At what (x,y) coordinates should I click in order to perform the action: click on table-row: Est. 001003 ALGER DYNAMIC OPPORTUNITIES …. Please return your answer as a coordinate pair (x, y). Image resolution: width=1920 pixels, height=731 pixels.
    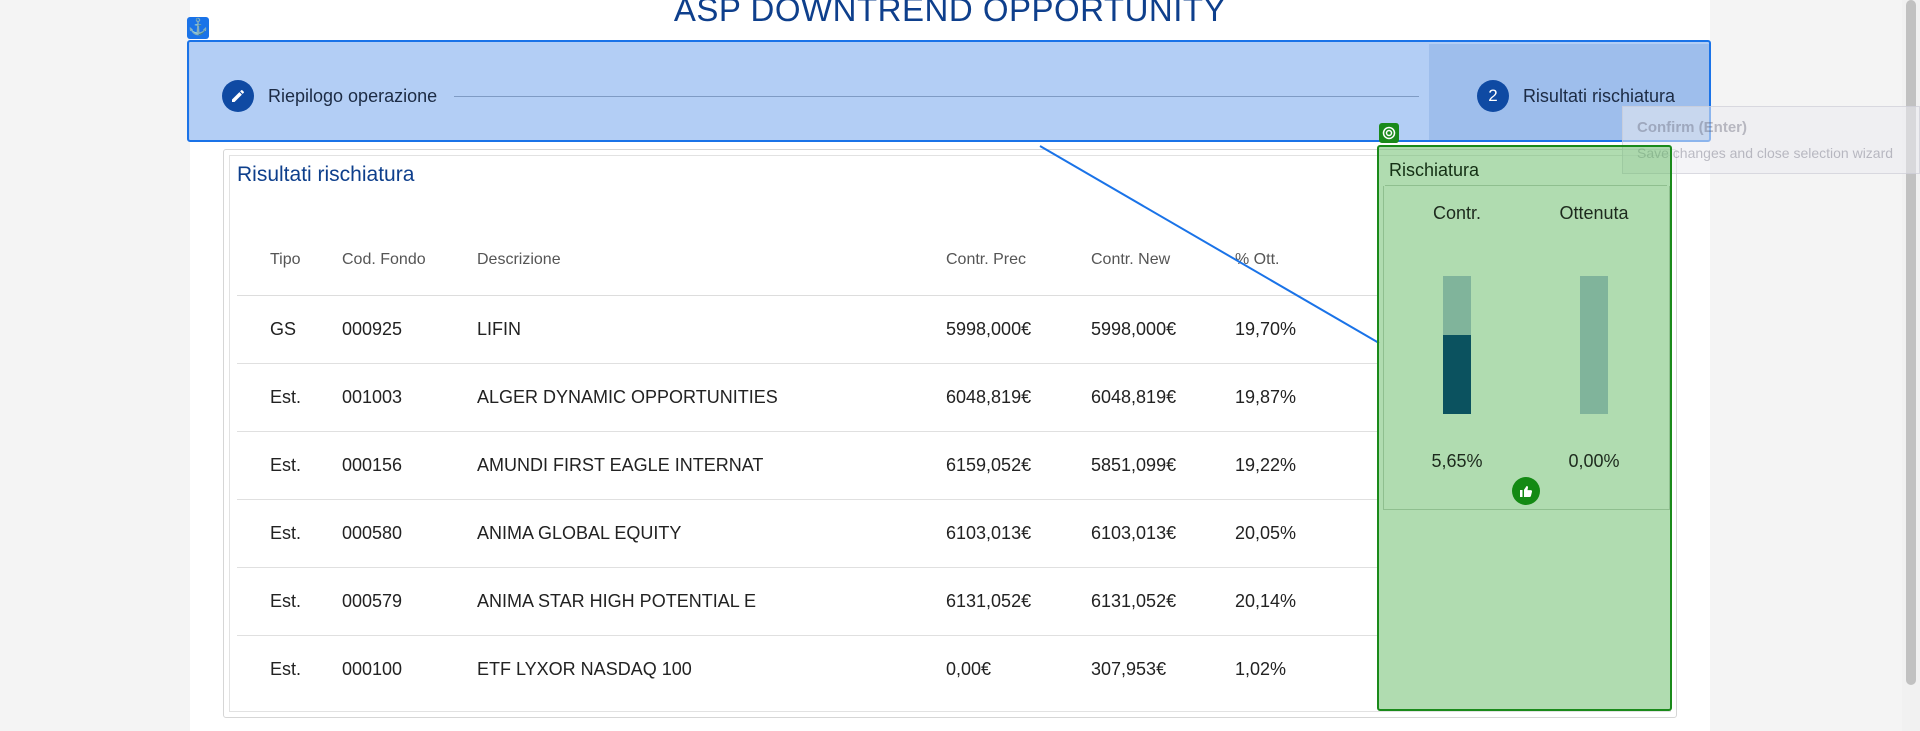
    Looking at the image, I should click on (807, 397).